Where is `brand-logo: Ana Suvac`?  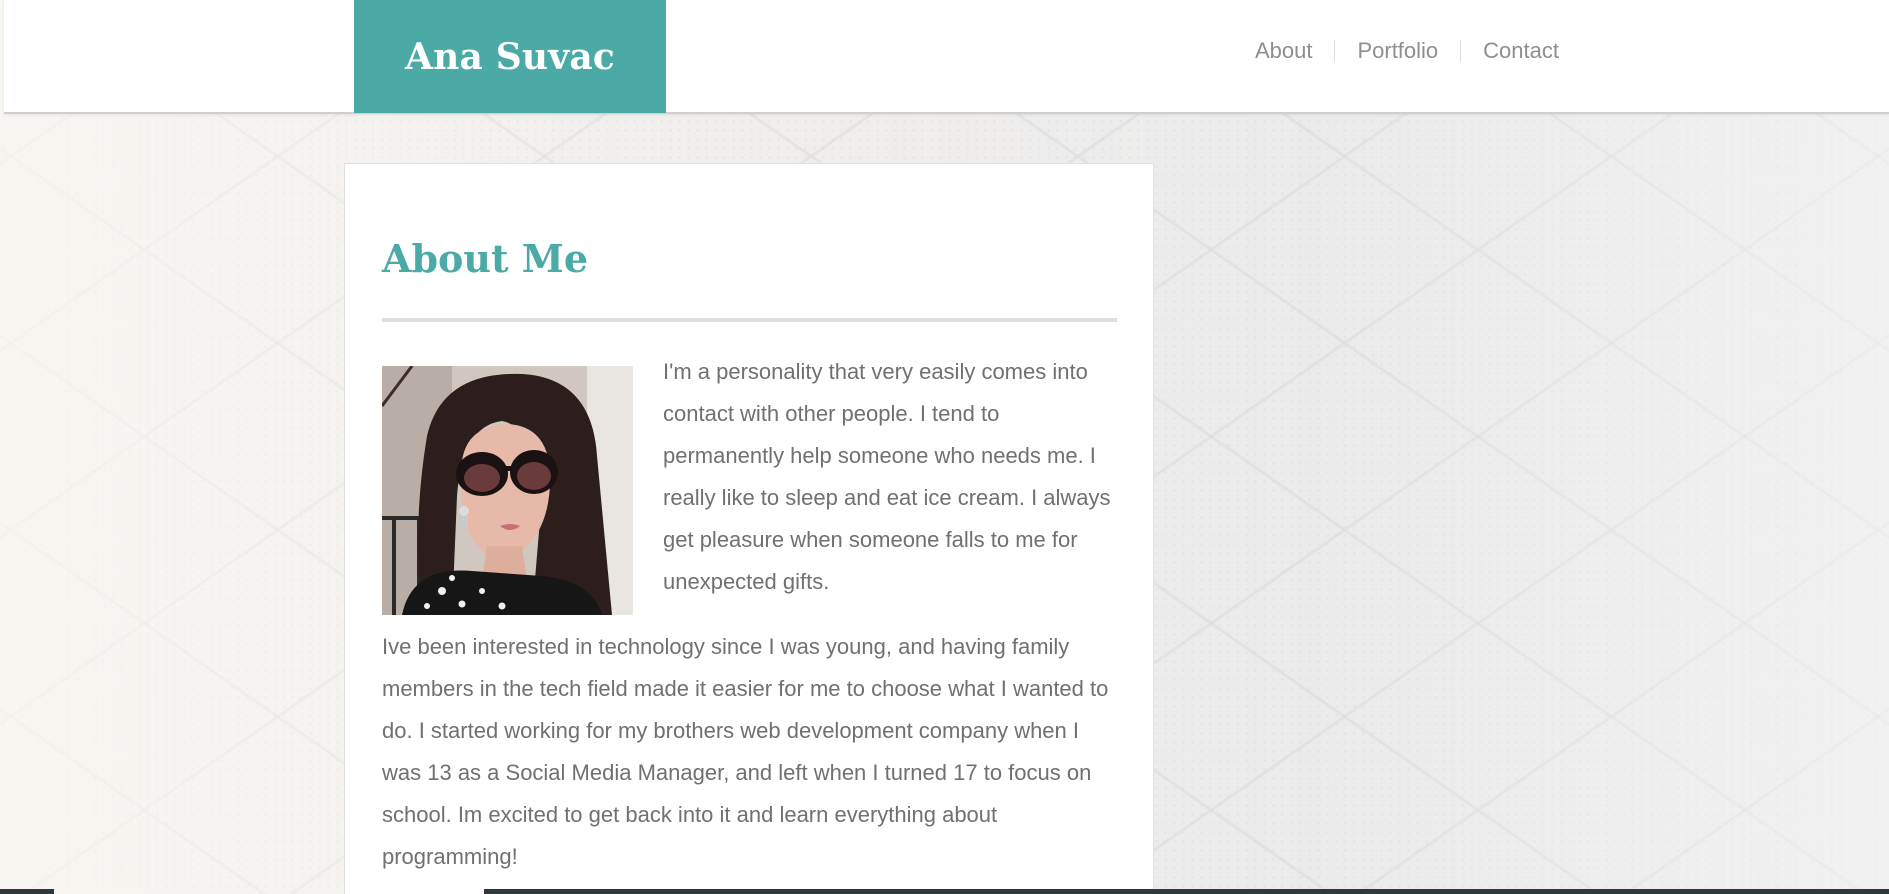 brand-logo: Ana Suvac is located at coordinates (510, 56).